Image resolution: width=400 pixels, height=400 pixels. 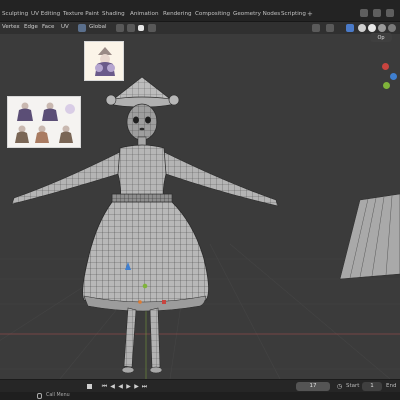 I want to click on search-icon, so click(x=390, y=13).